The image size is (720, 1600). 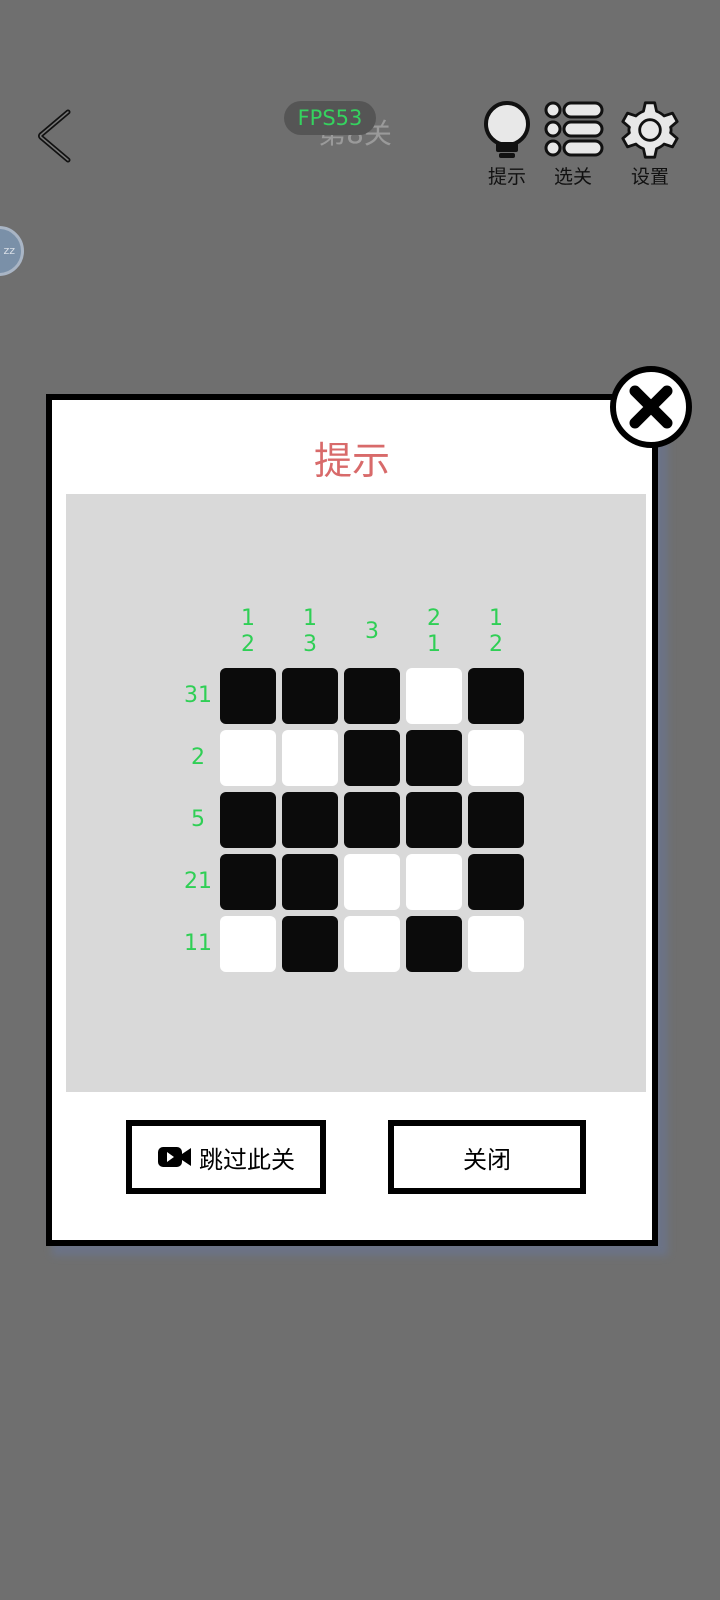 I want to click on list-icon, so click(x=574, y=129).